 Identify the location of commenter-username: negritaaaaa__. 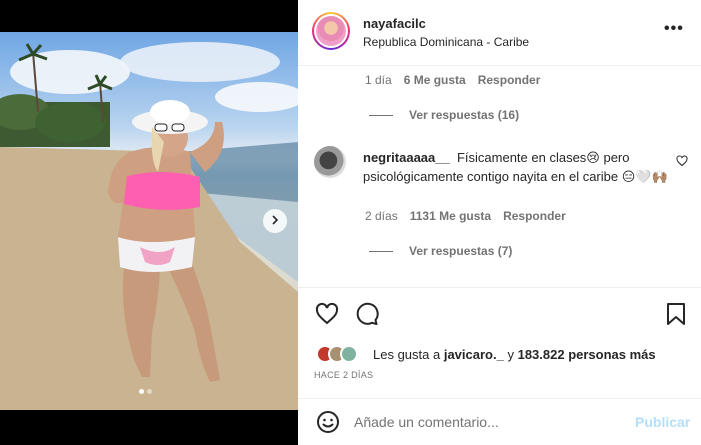
(406, 157).